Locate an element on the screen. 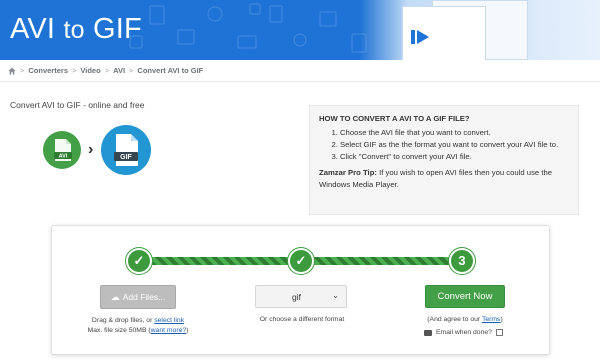  format-icons: AVI › GIF is located at coordinates (97, 150).